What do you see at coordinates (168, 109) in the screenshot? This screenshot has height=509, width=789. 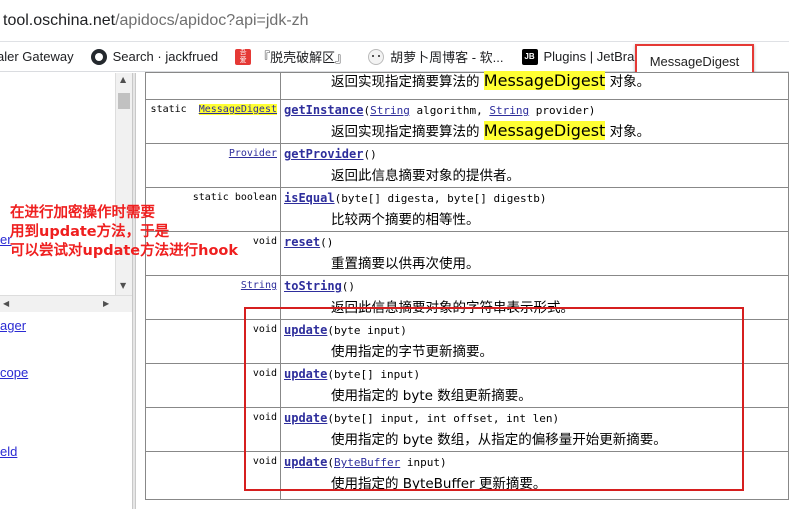 I see `modifier-text: static` at bounding box center [168, 109].